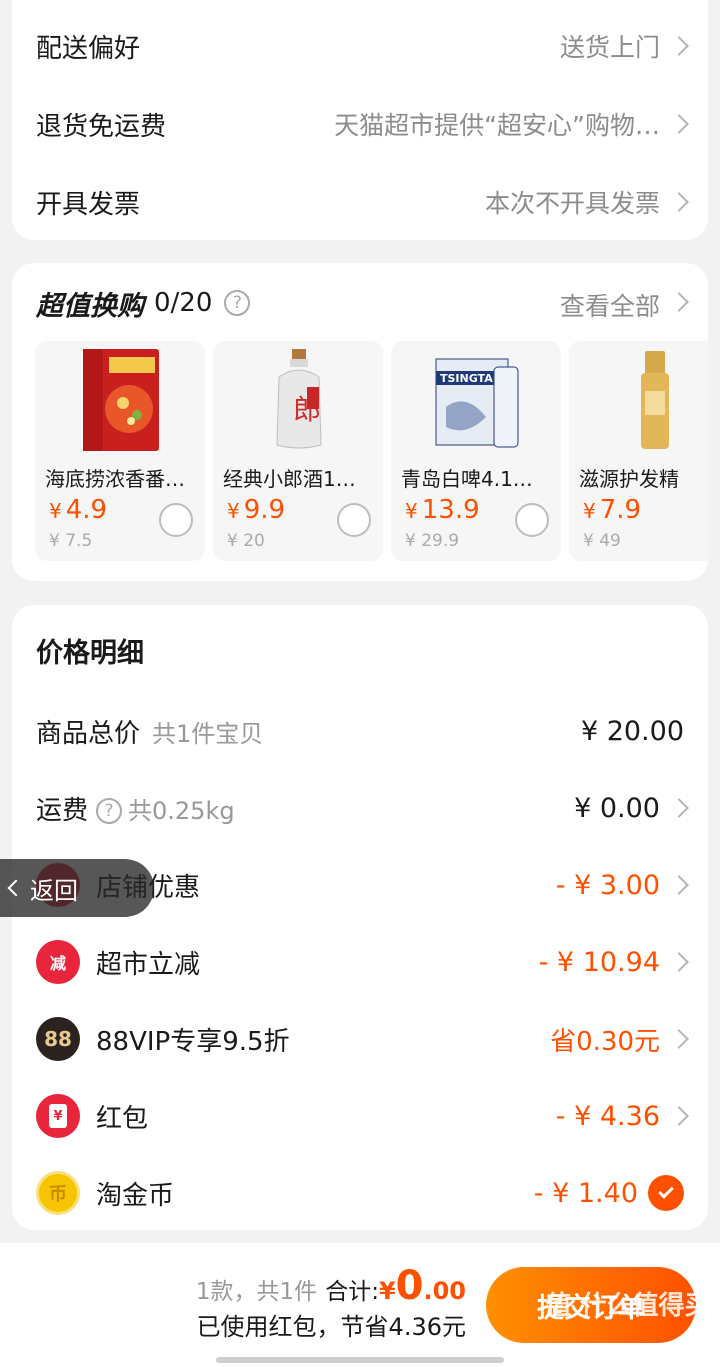 This screenshot has height=1367, width=720. Describe the element at coordinates (444, 1291) in the screenshot. I see `total-decimal: .00` at that location.